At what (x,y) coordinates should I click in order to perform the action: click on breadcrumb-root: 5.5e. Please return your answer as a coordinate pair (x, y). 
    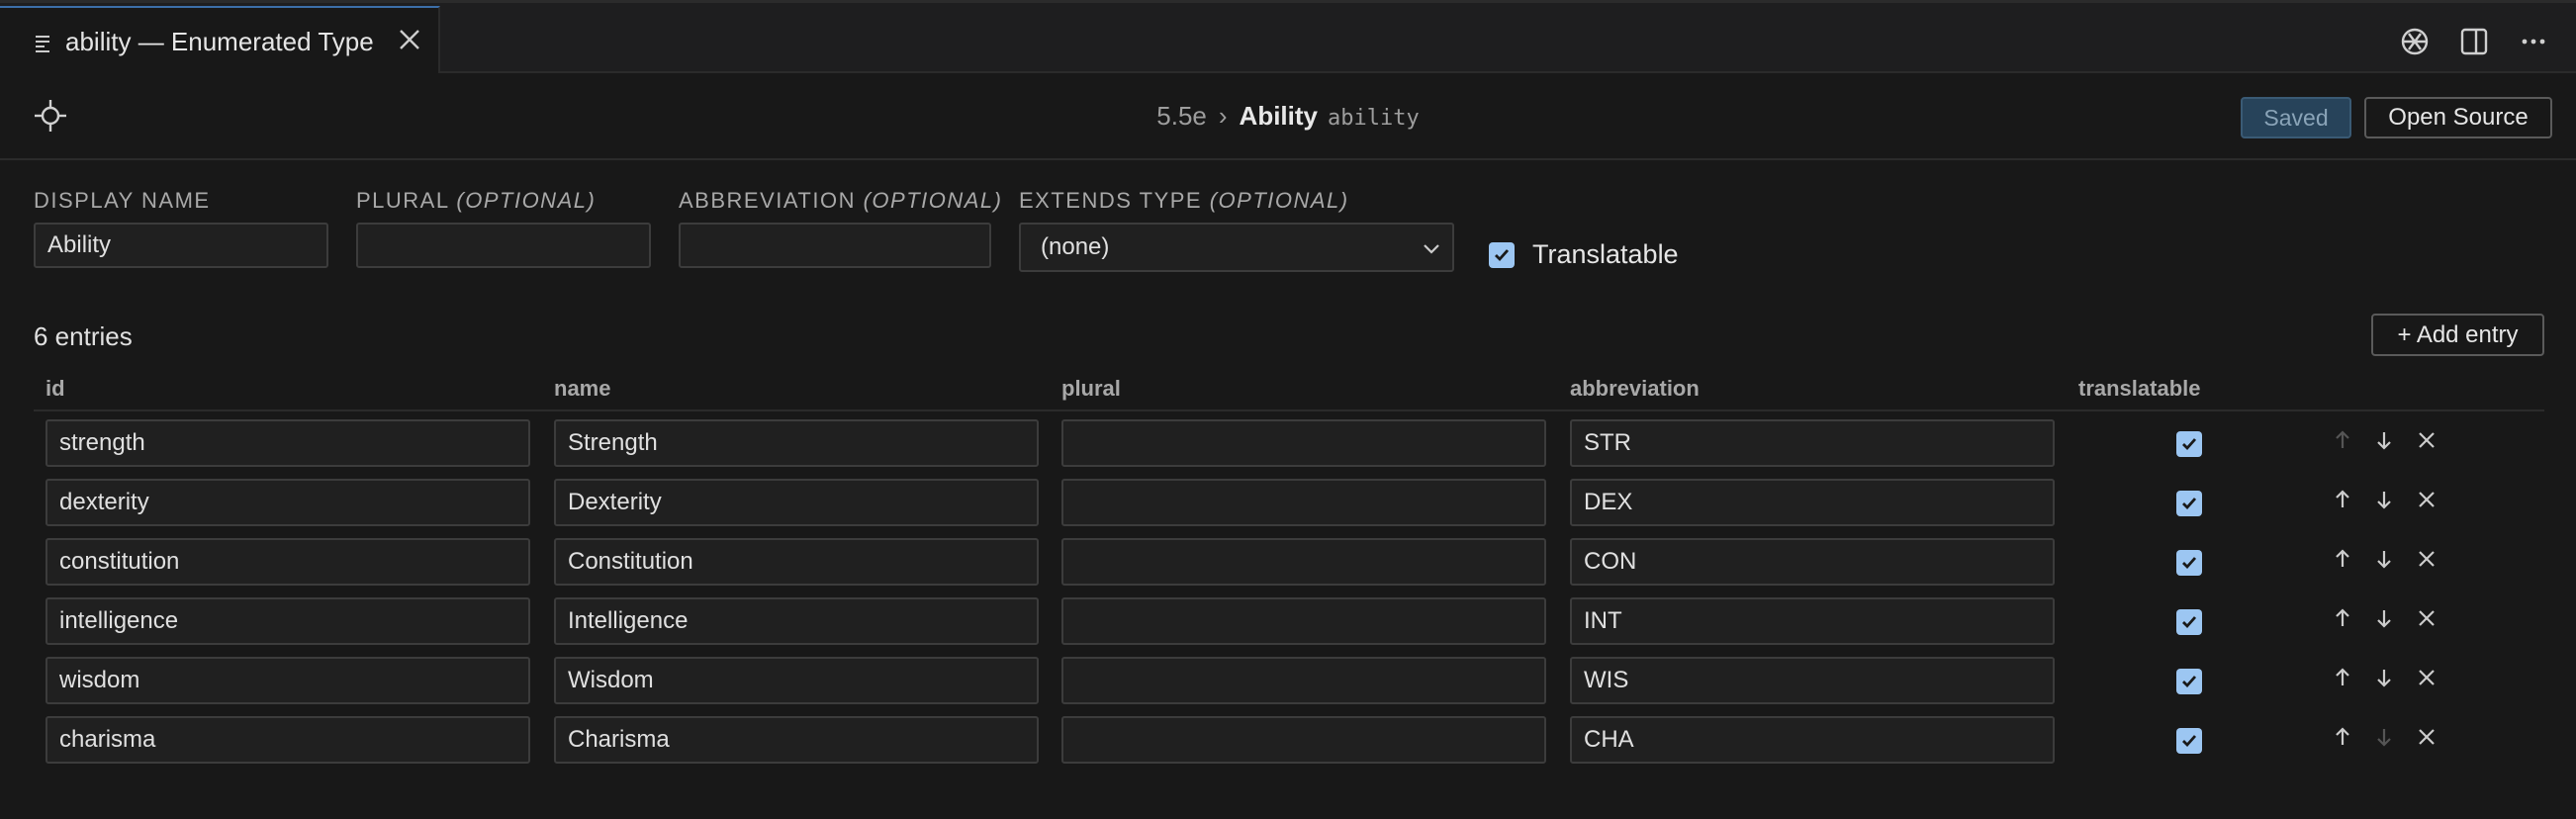
    Looking at the image, I should click on (1182, 116).